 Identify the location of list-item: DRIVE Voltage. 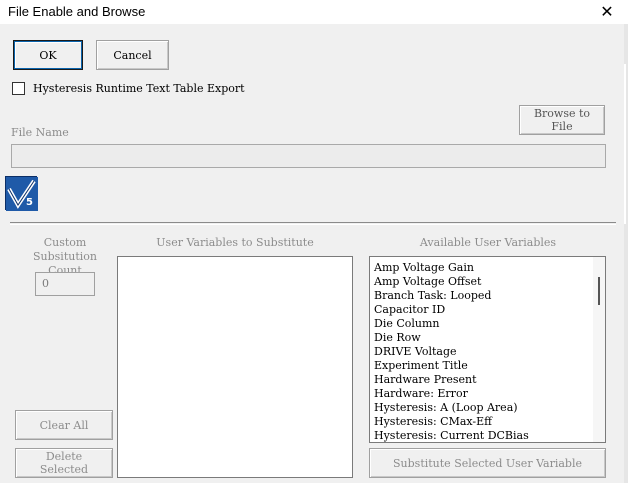
(415, 352).